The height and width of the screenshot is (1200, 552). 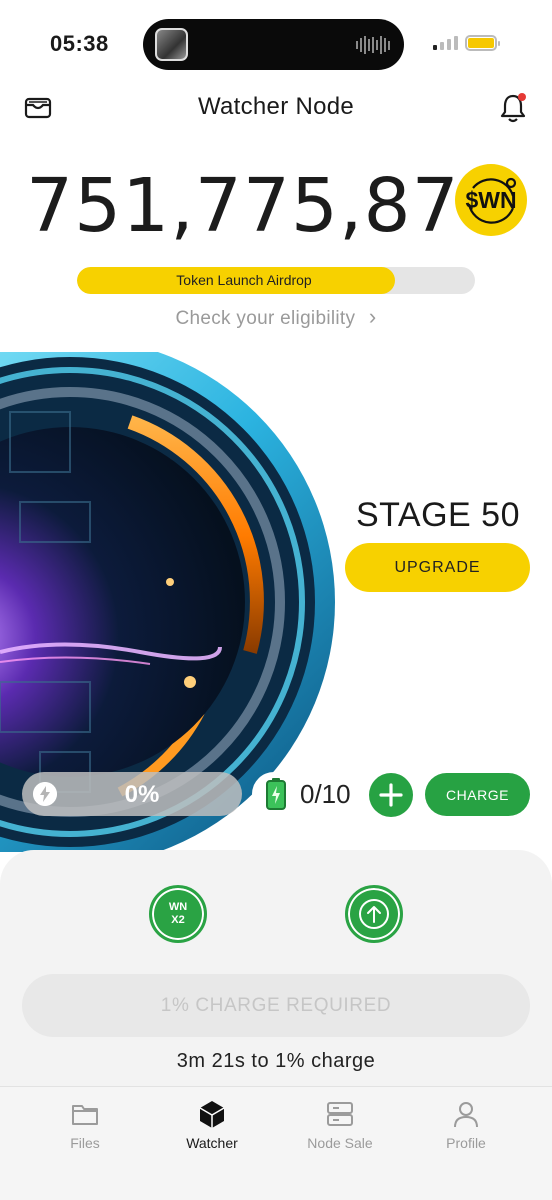 I want to click on tab-profile: Profile, so click(x=466, y=1125).